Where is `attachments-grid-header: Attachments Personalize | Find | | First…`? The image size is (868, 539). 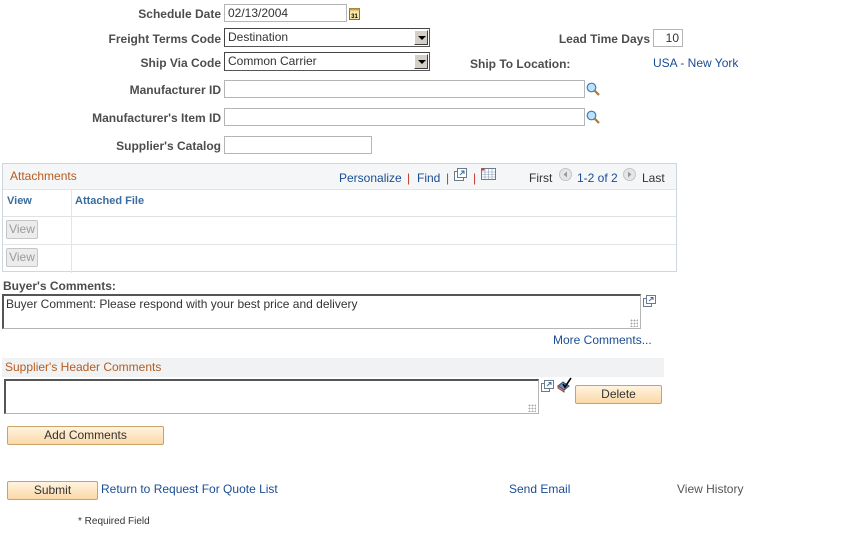 attachments-grid-header: Attachments Personalize | Find | | First… is located at coordinates (339, 177).